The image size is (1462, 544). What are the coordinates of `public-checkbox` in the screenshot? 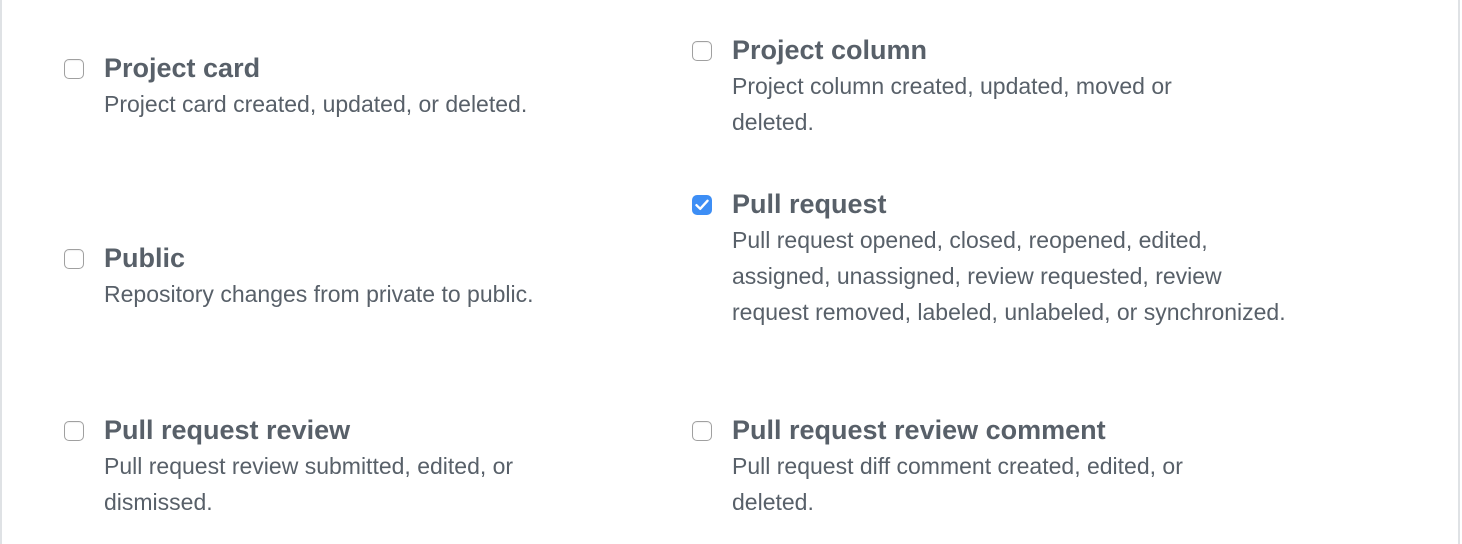 It's located at (74, 259).